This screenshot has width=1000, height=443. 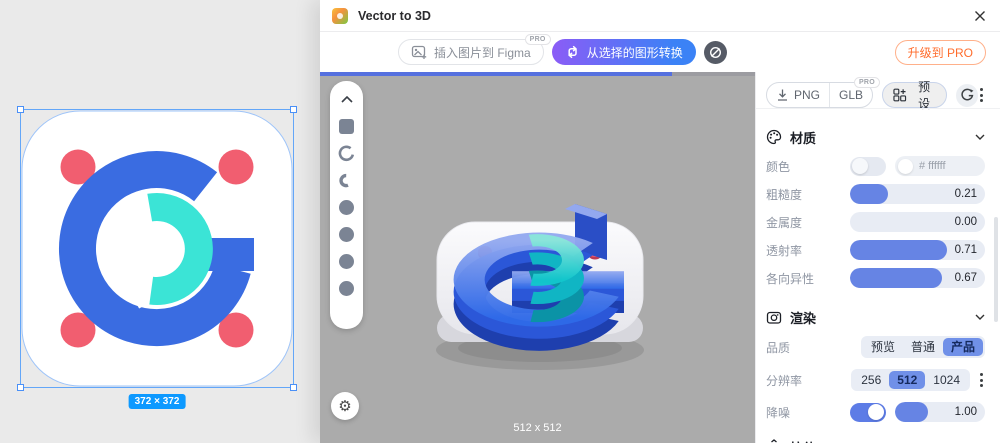 I want to click on plugin-logo-icon, so click(x=340, y=15).